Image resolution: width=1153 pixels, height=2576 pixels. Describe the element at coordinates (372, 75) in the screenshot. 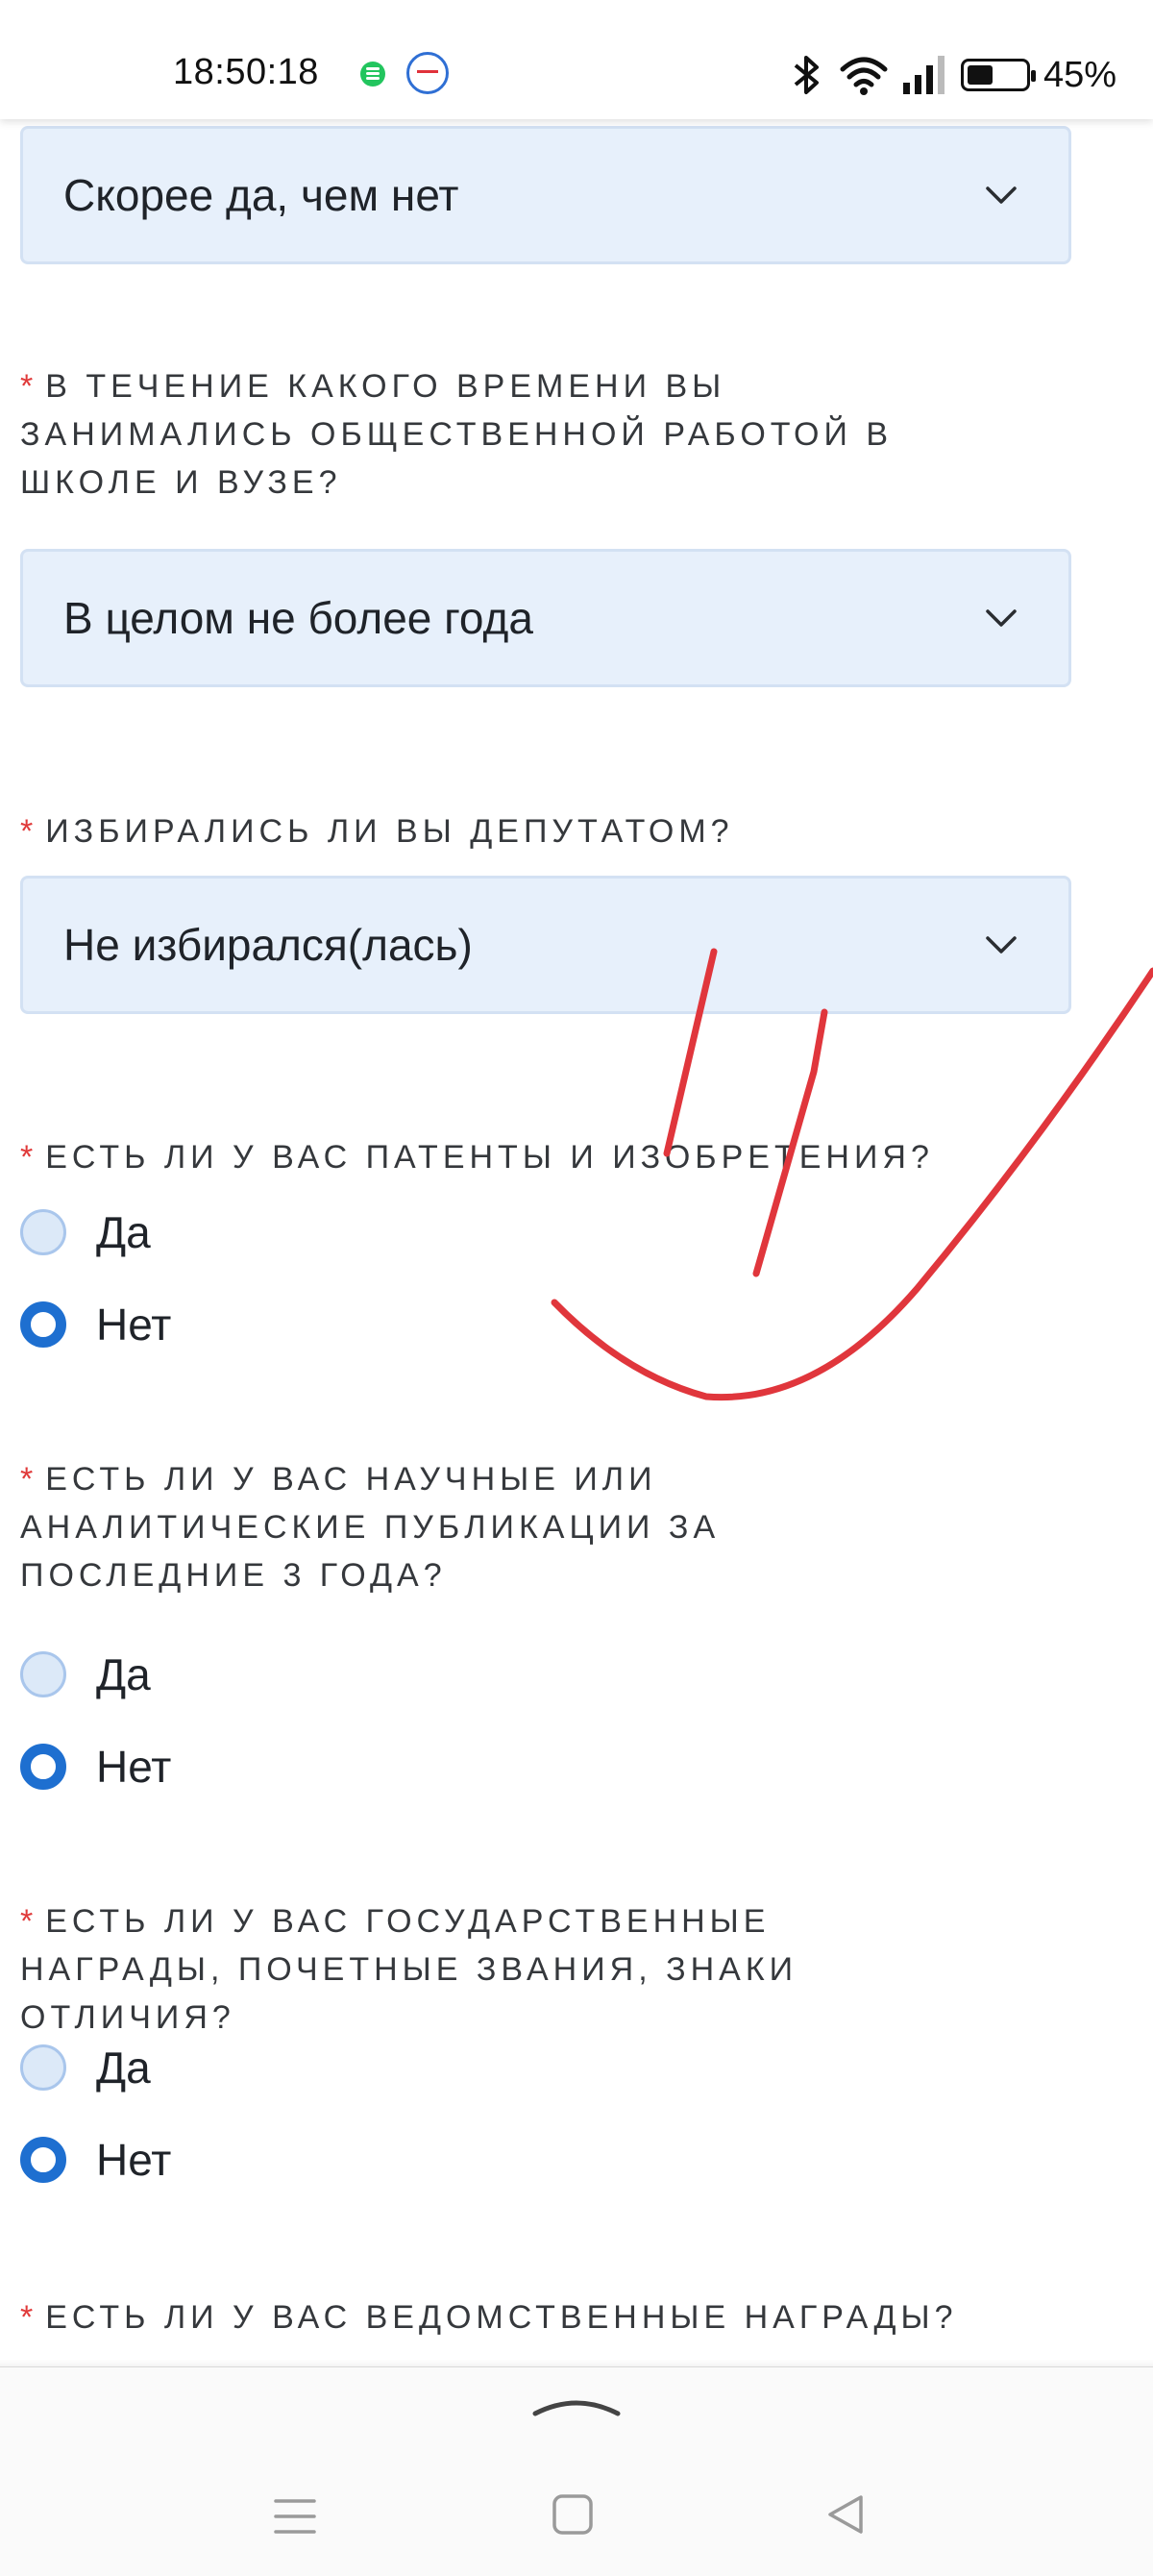

I see `messages-icon` at that location.